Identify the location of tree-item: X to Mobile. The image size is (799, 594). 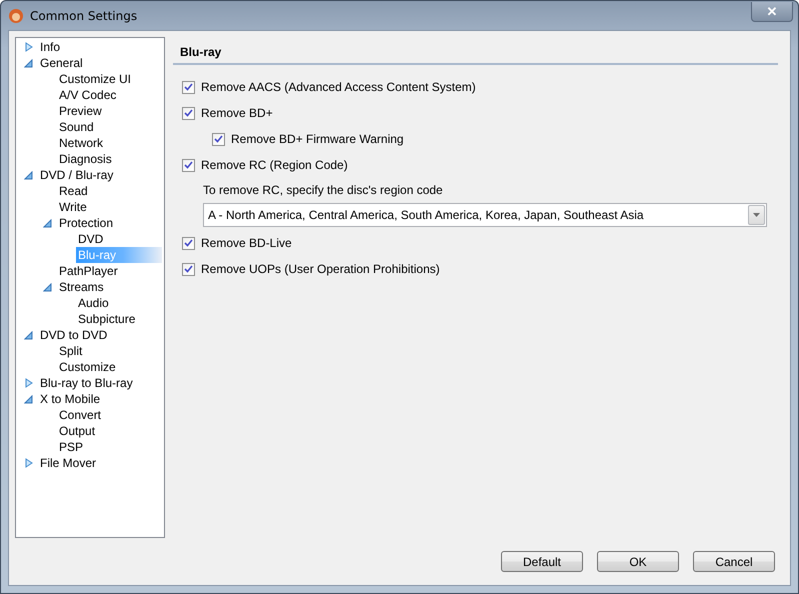
(70, 399).